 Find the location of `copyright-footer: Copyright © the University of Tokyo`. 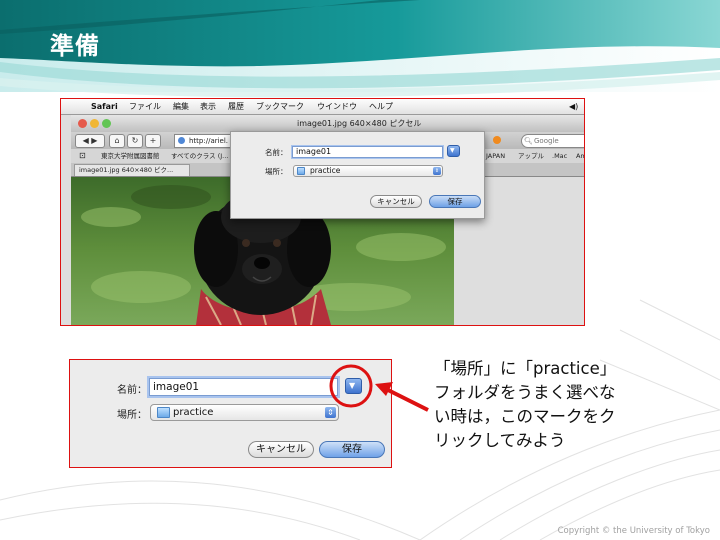

copyright-footer: Copyright © the University of Tokyo is located at coordinates (633, 531).